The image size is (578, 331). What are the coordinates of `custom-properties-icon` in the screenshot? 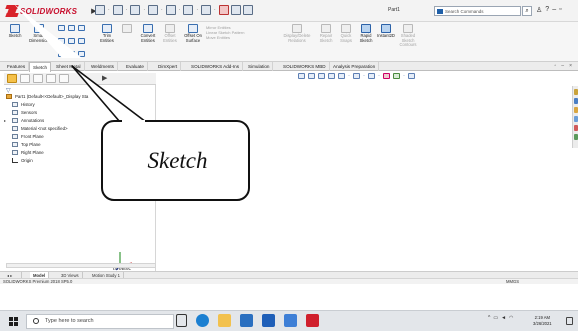 It's located at (576, 137).